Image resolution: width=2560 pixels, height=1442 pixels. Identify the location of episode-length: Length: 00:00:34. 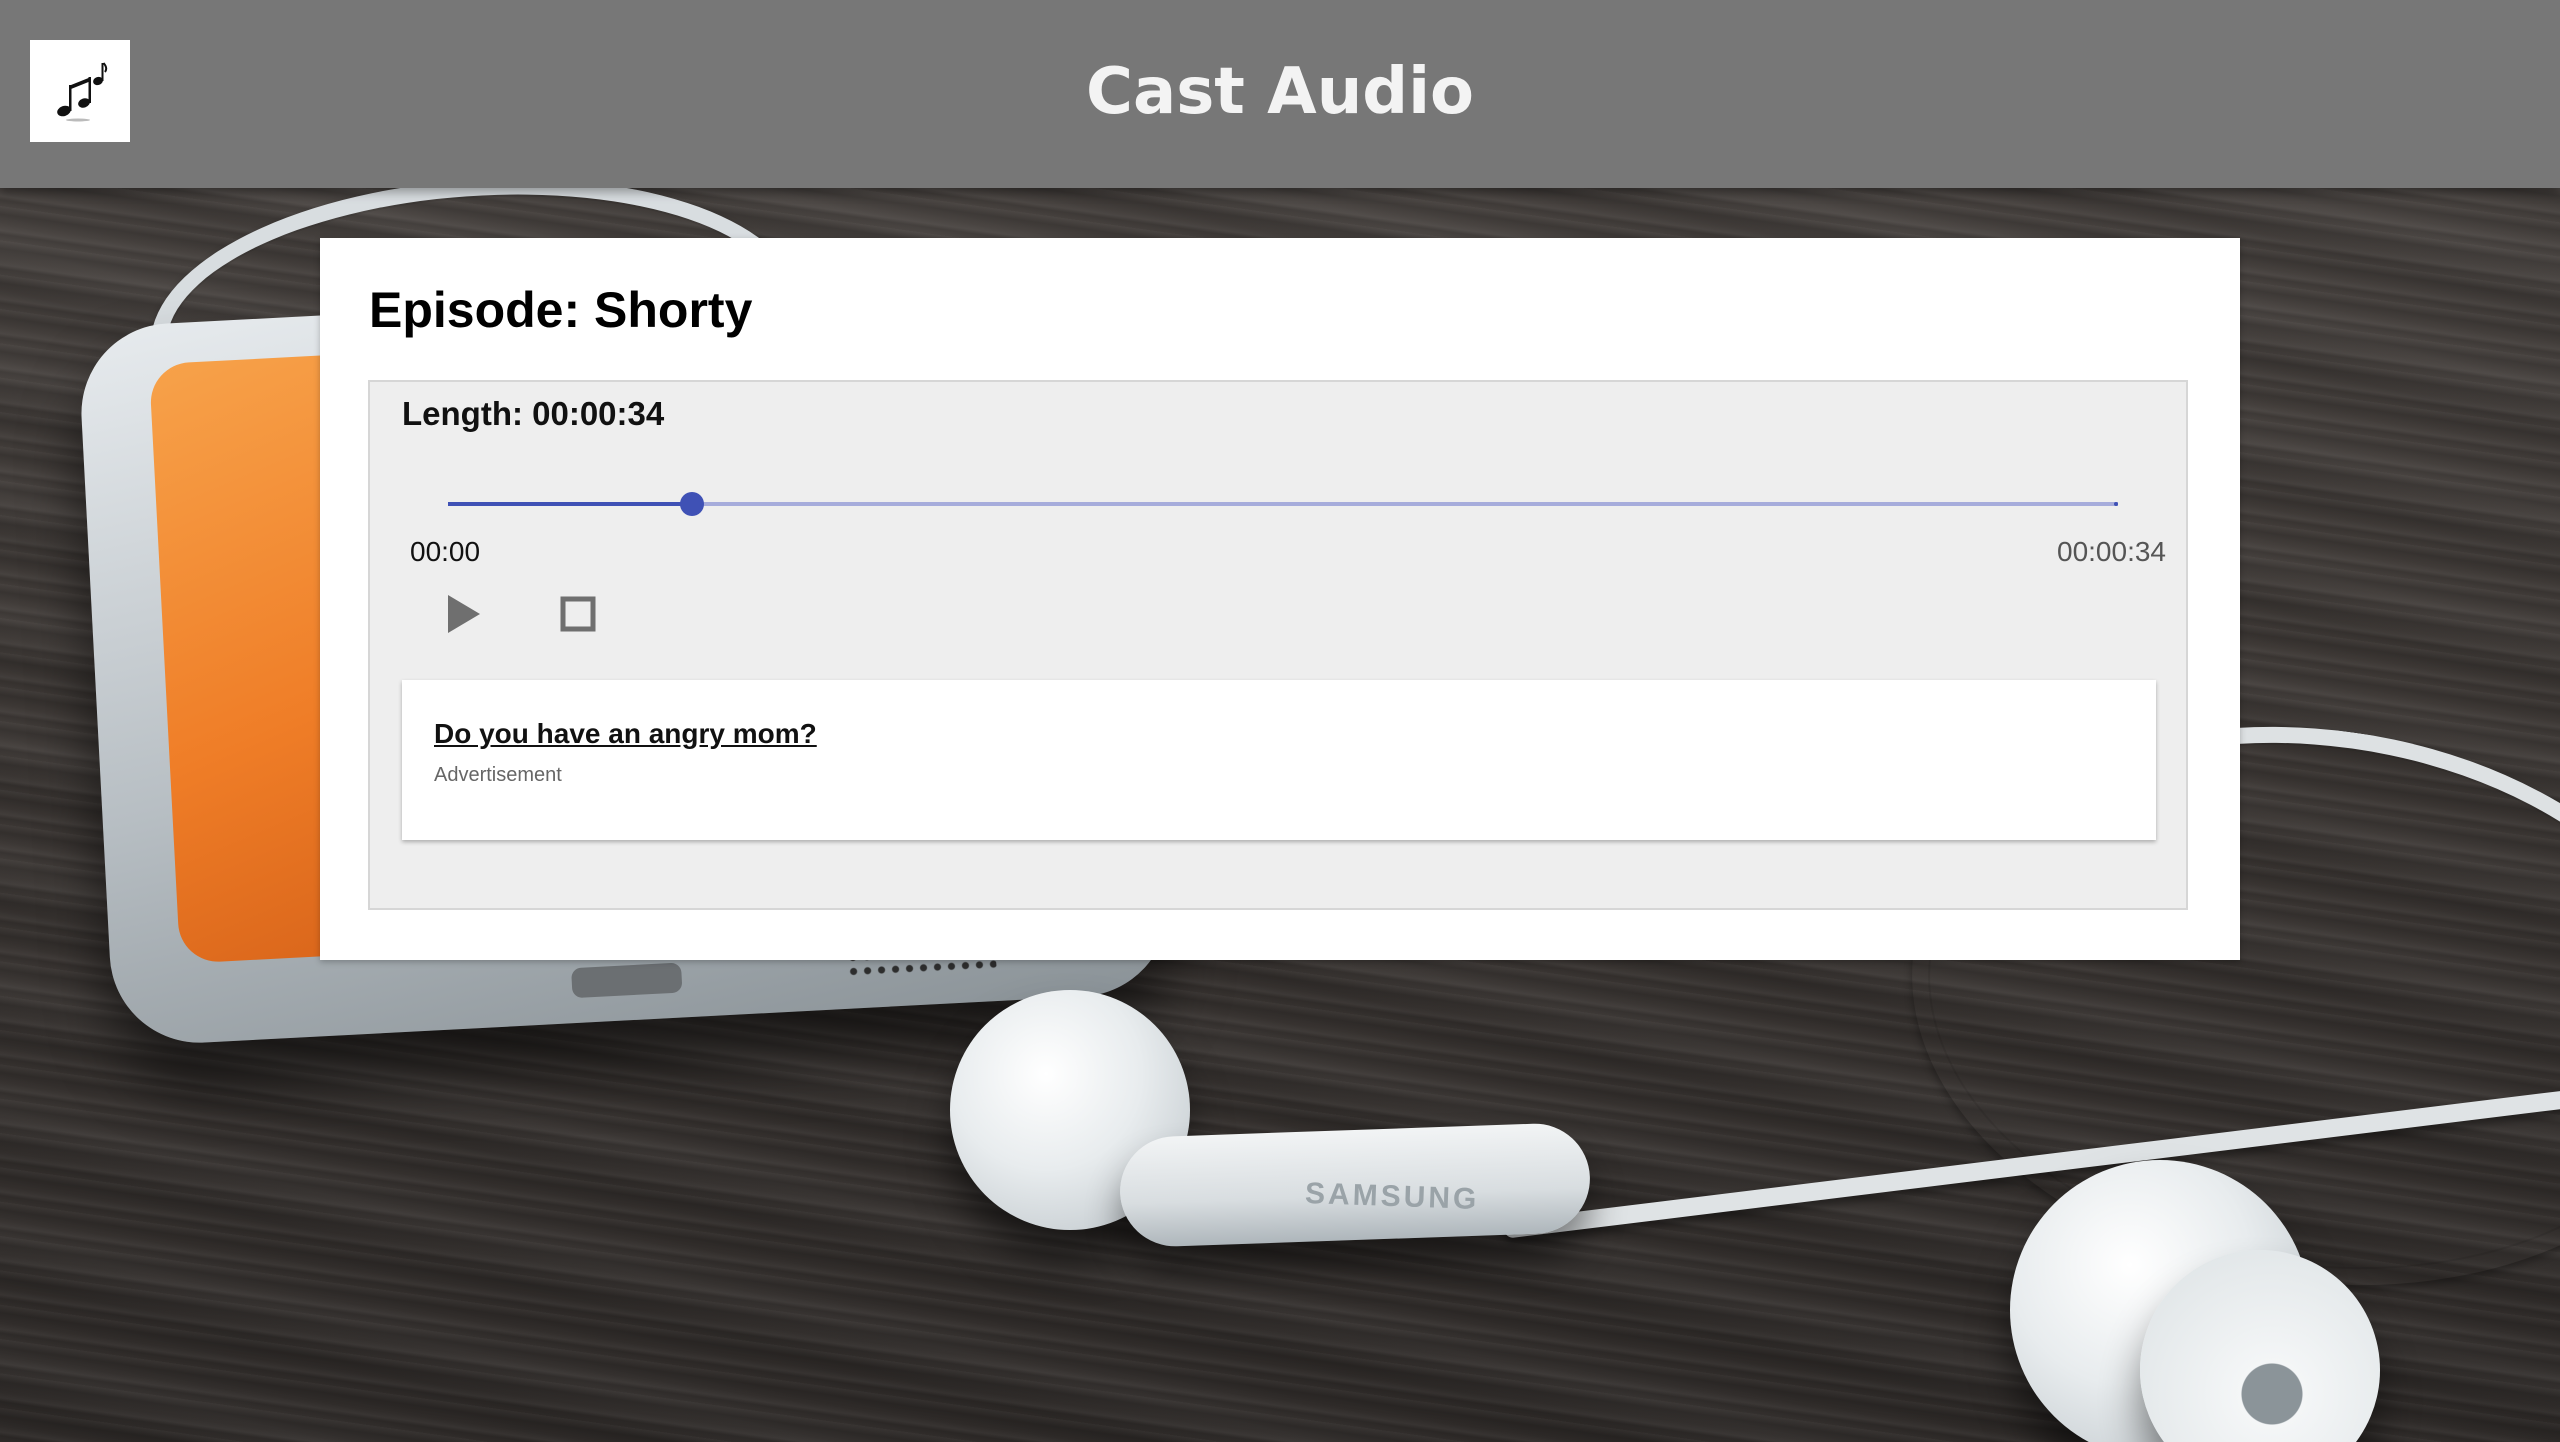
(533, 413).